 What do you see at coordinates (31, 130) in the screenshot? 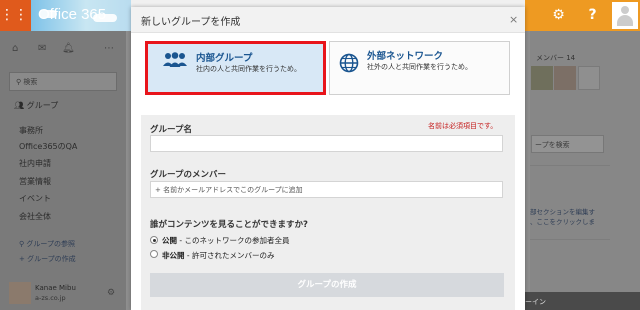
I see `sidebar-item: 事務所` at bounding box center [31, 130].